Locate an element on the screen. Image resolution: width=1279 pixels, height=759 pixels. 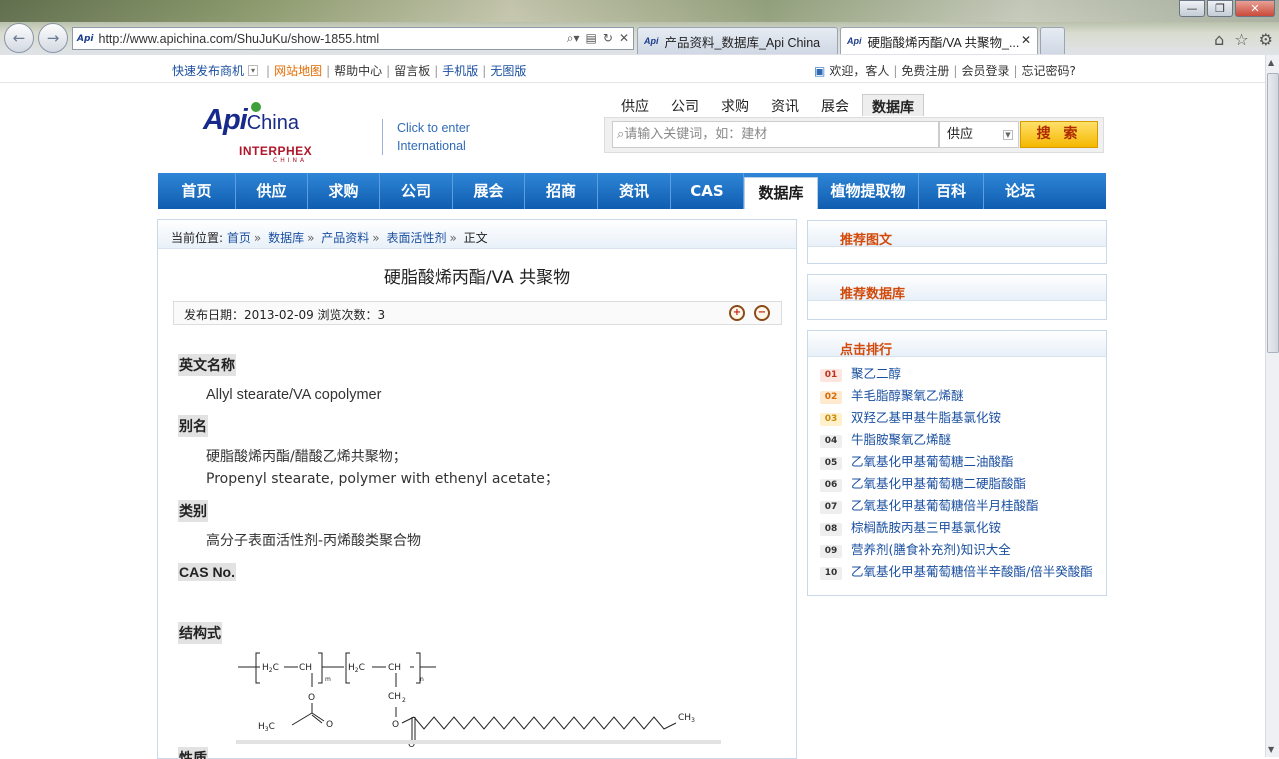
compat-view-icon: ▤ is located at coordinates (591, 38).